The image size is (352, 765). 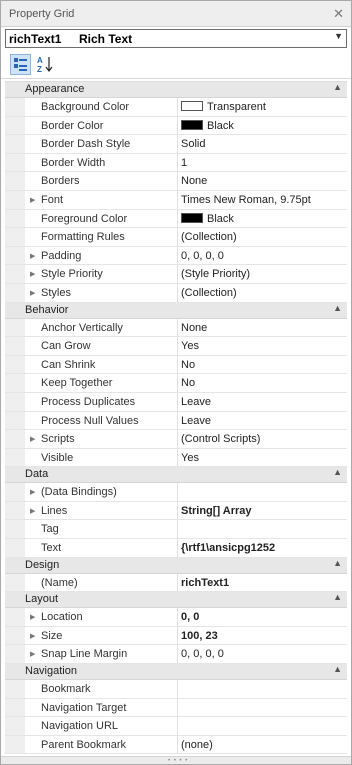 What do you see at coordinates (190, 617) in the screenshot?
I see `property-value: 0, 0` at bounding box center [190, 617].